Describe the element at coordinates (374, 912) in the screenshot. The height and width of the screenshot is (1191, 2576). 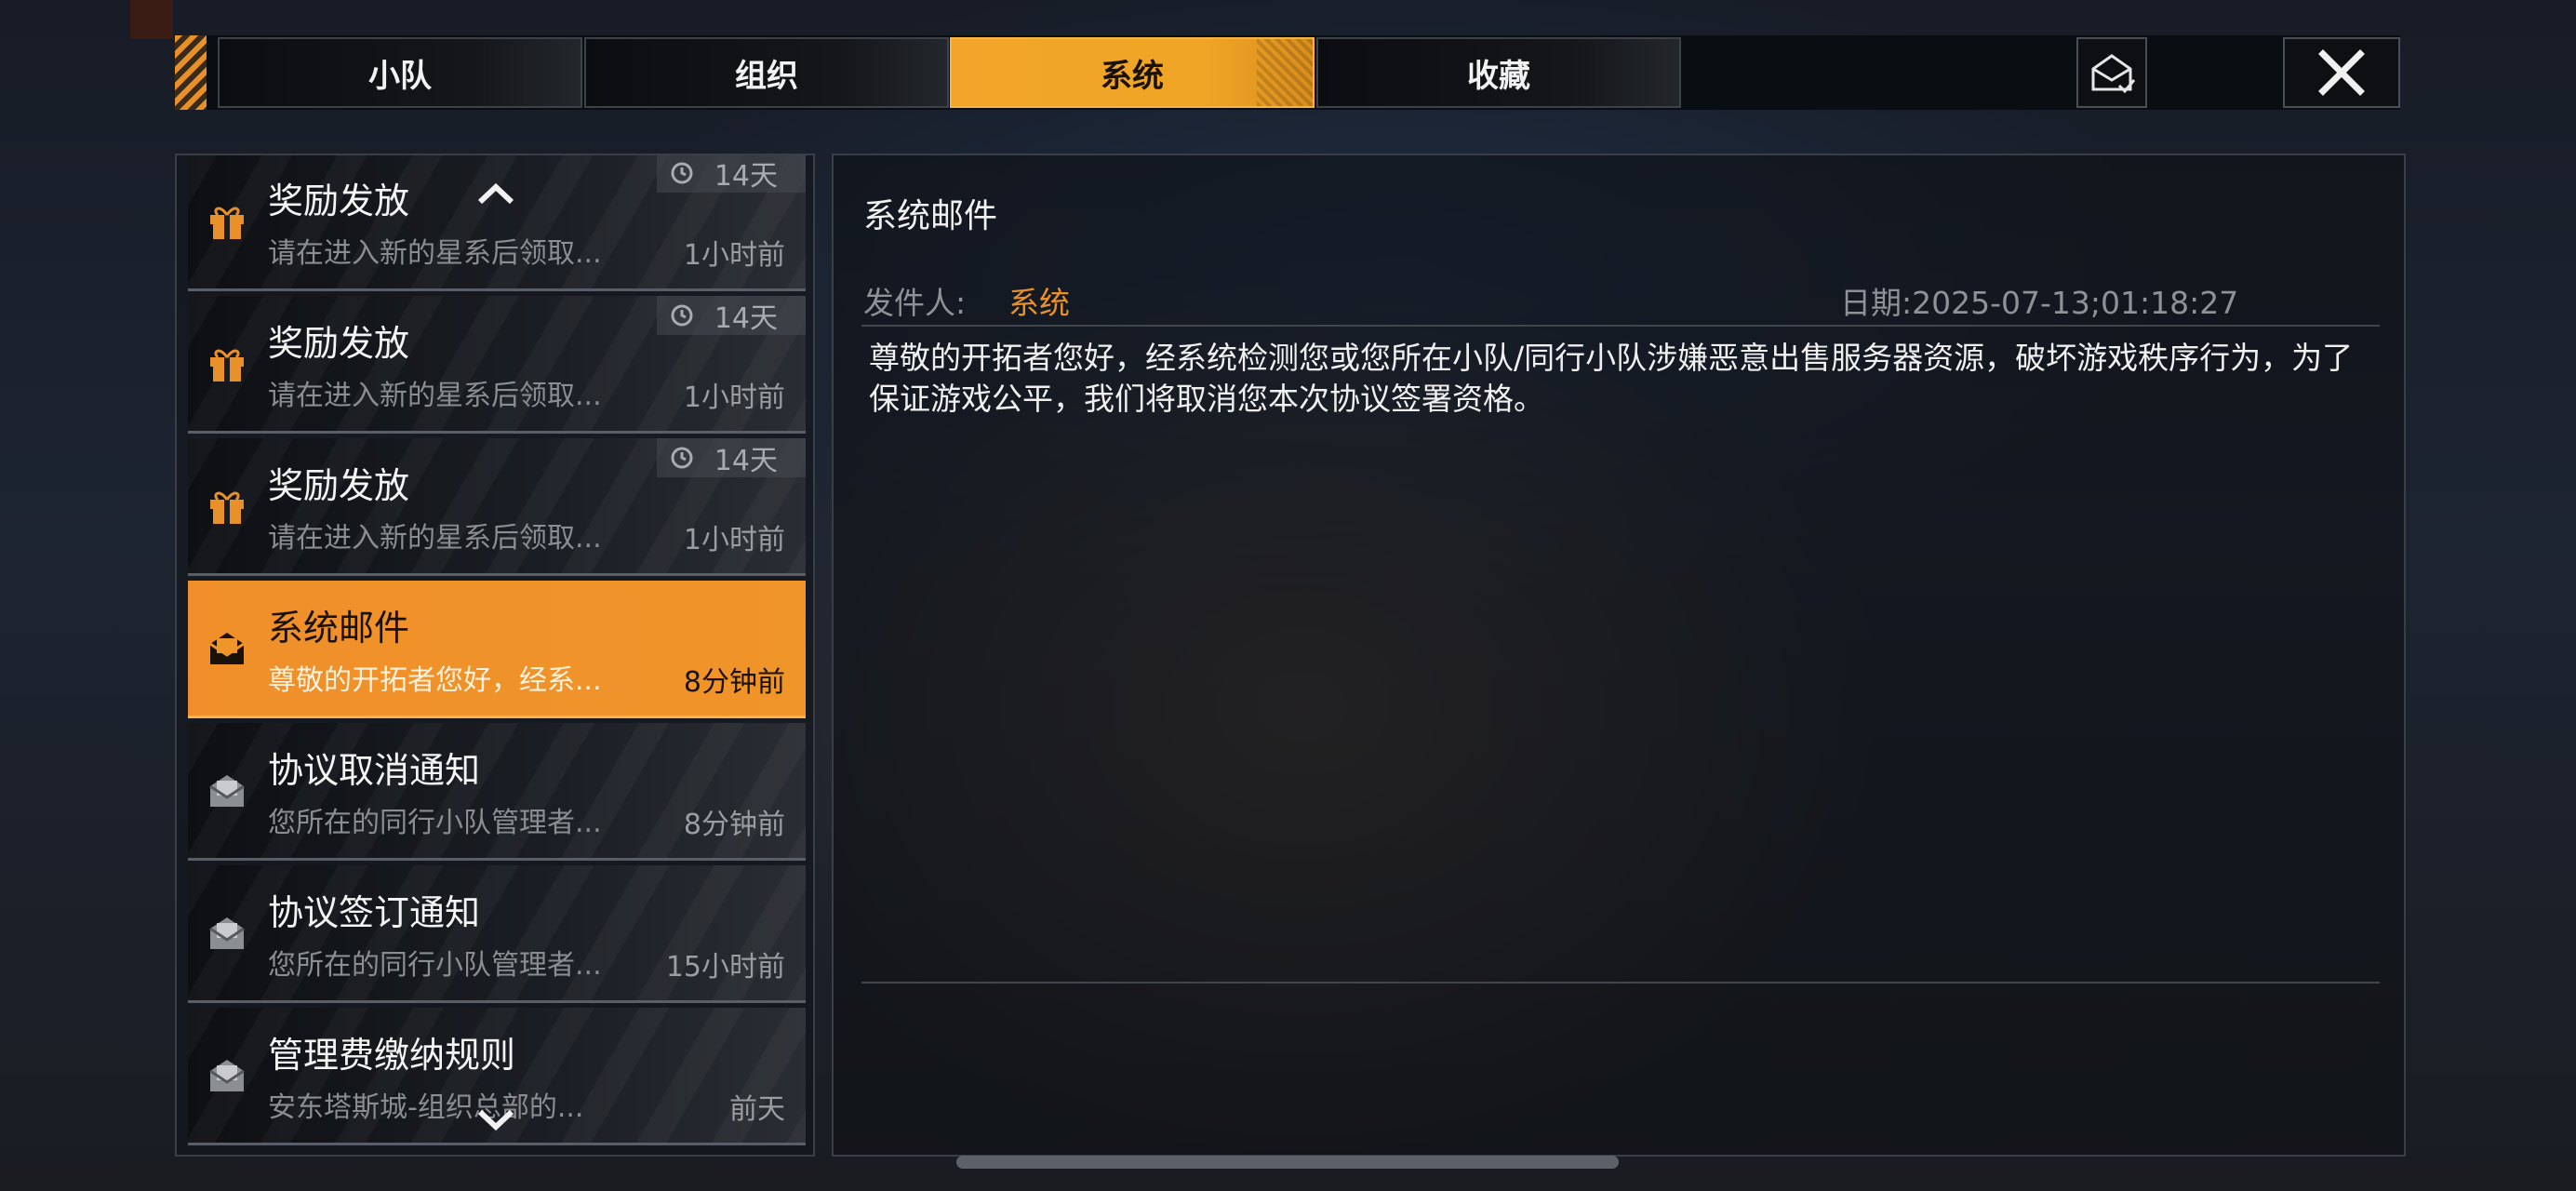
I see `mail-title: 协议签订通知` at that location.